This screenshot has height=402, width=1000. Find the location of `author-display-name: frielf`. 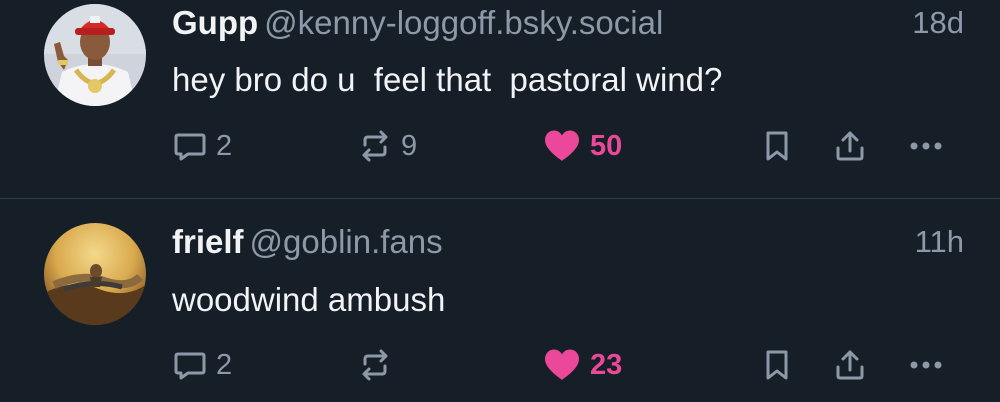

author-display-name: frielf is located at coordinates (208, 241).